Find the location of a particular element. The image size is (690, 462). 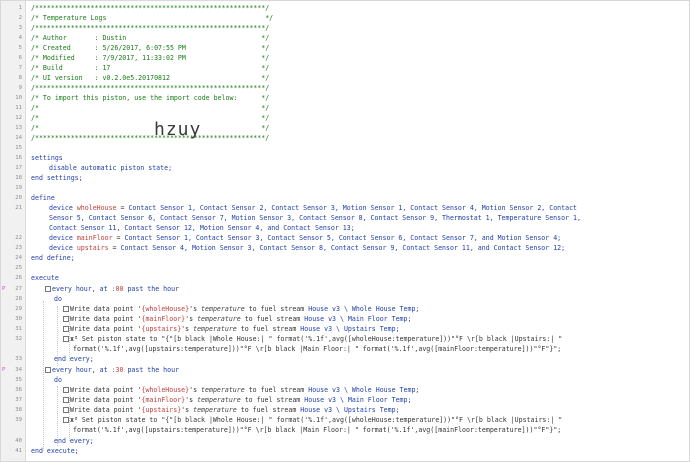

stream-name: House v3 \ Whole House Temp; is located at coordinates (364, 309).